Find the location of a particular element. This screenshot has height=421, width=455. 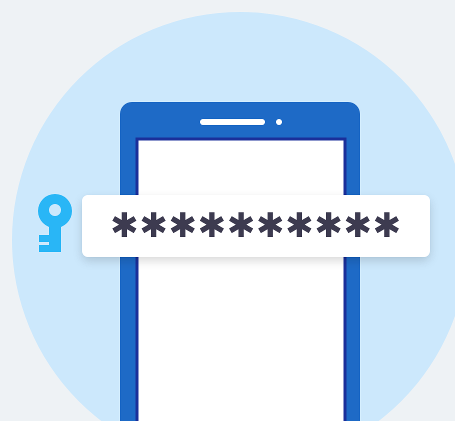

key-icon is located at coordinates (55, 223).